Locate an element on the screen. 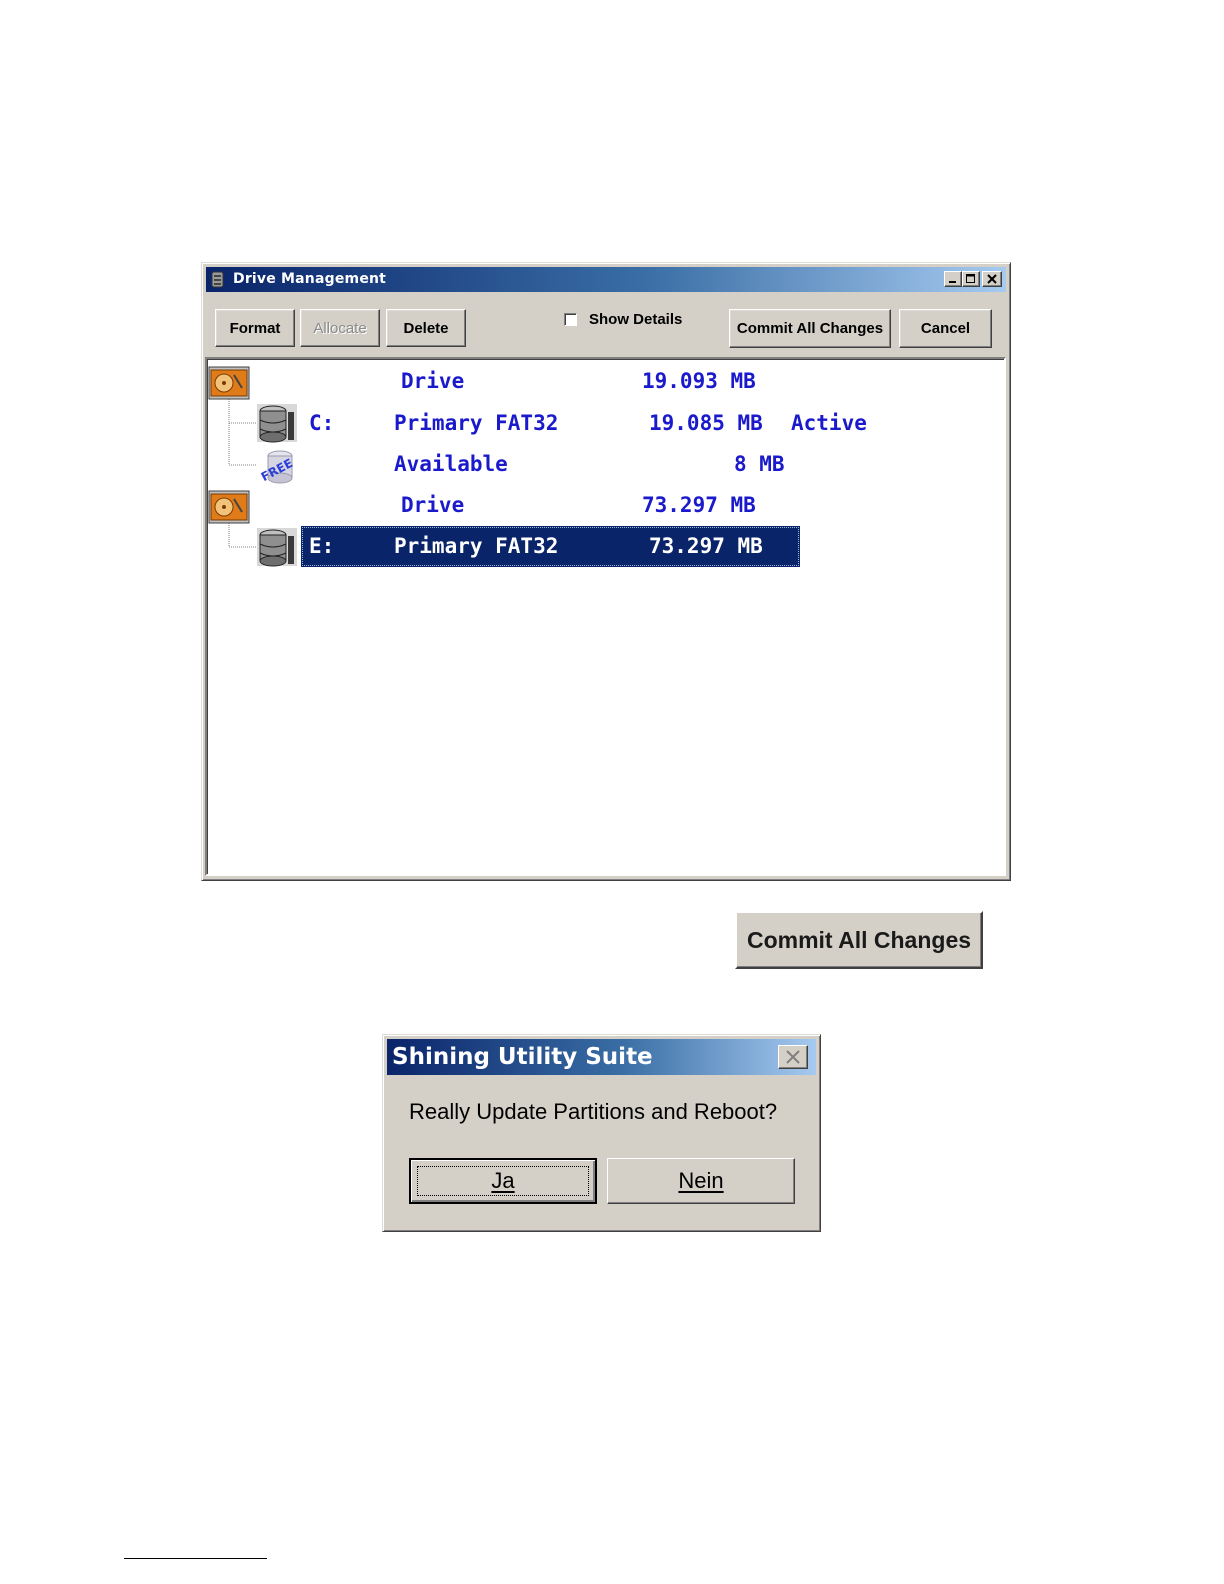  allocate-label: Allocate is located at coordinates (340, 328).